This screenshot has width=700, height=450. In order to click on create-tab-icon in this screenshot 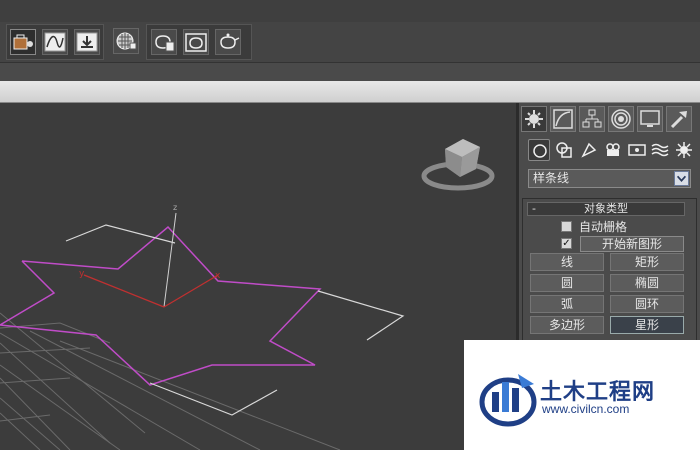, I will do `click(534, 119)`.